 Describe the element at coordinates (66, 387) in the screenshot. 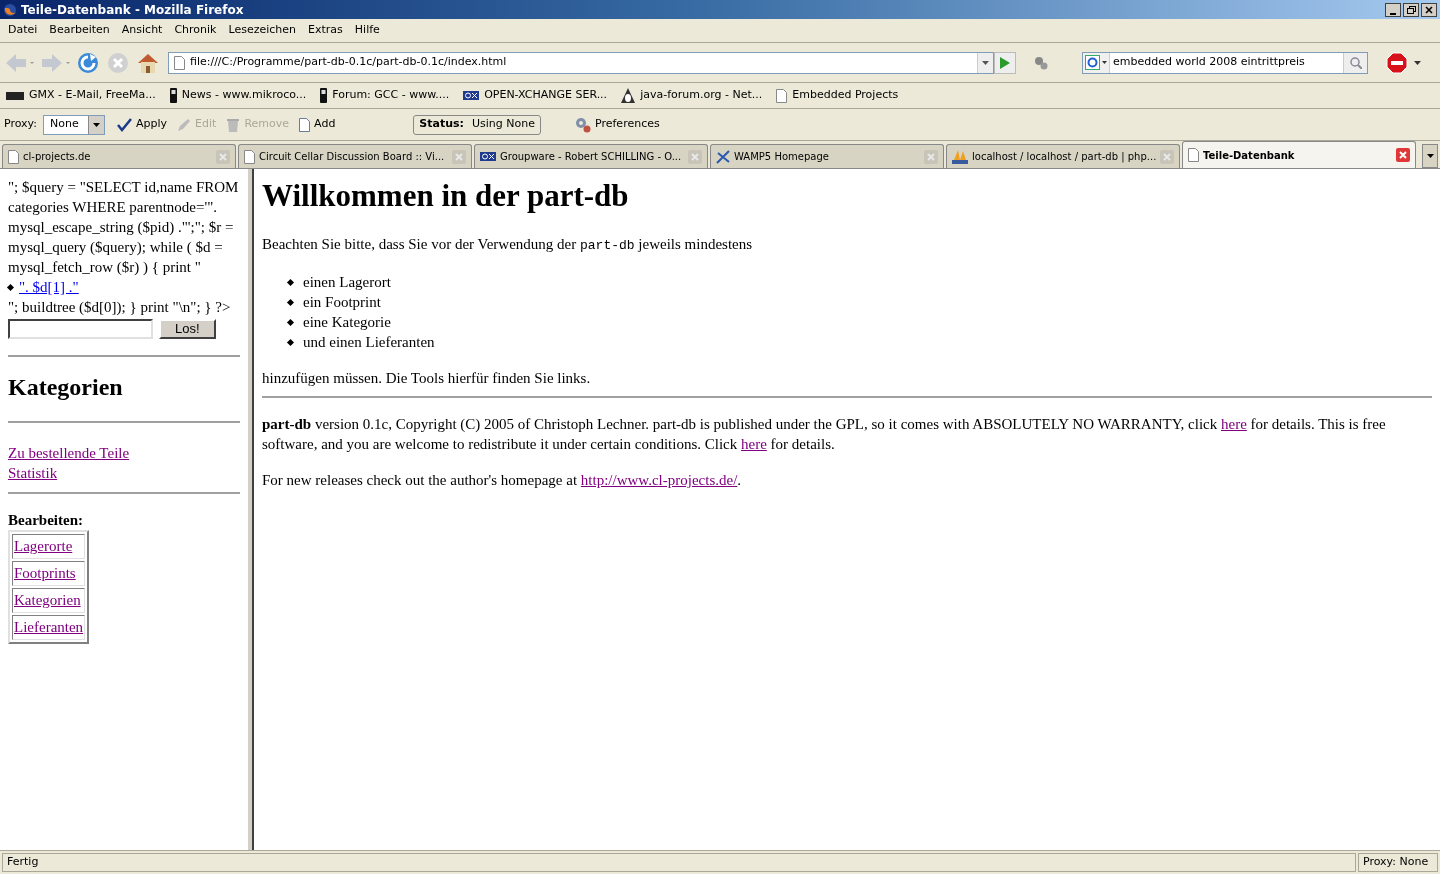

I see `section-heading: Kategorien` at that location.